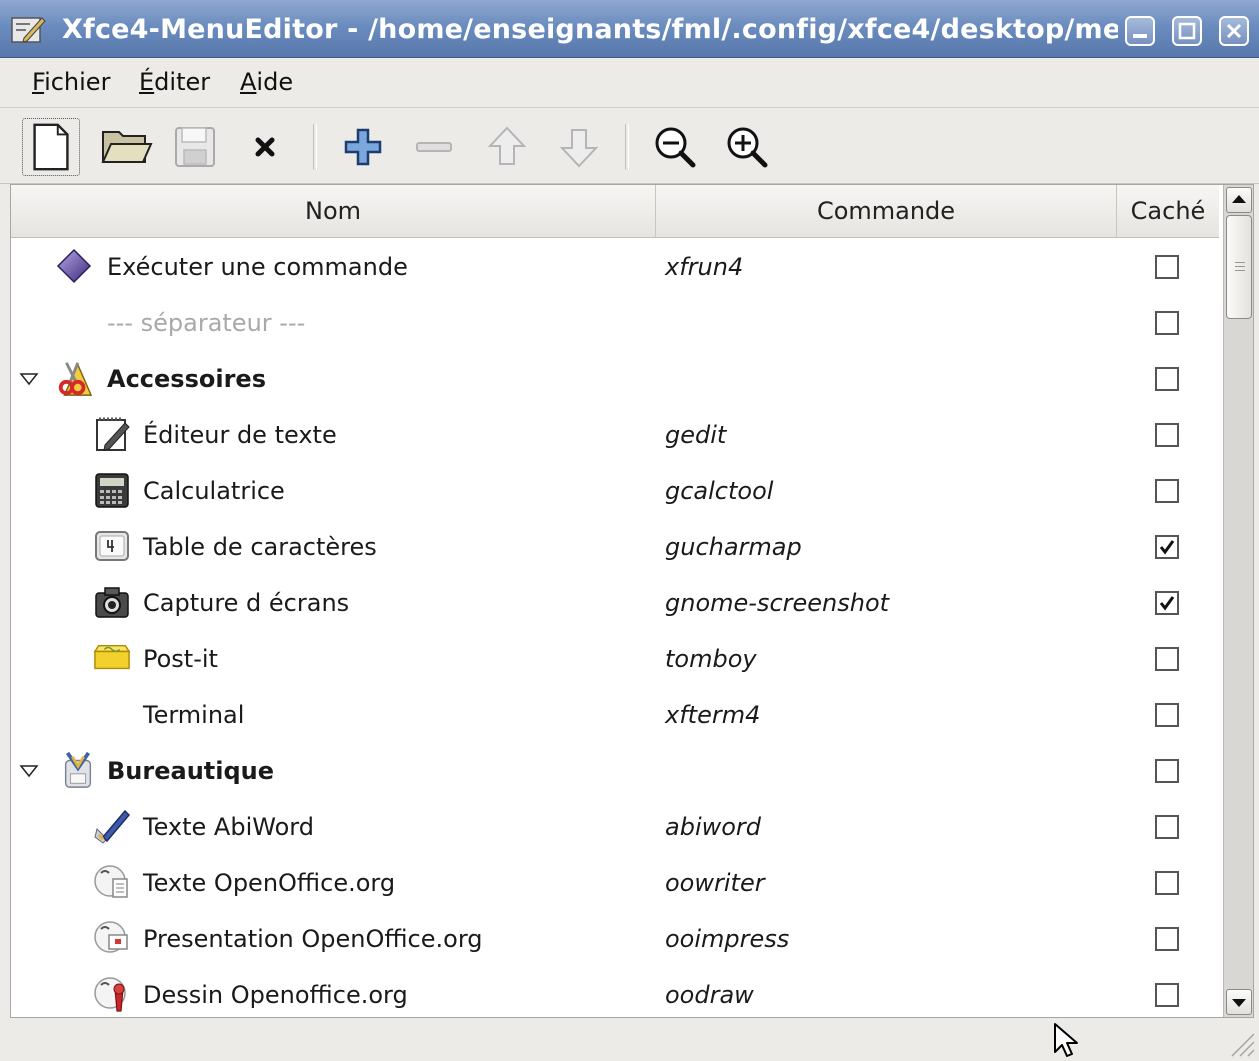 The width and height of the screenshot is (1259, 1061). I want to click on remove-button, so click(434, 147).